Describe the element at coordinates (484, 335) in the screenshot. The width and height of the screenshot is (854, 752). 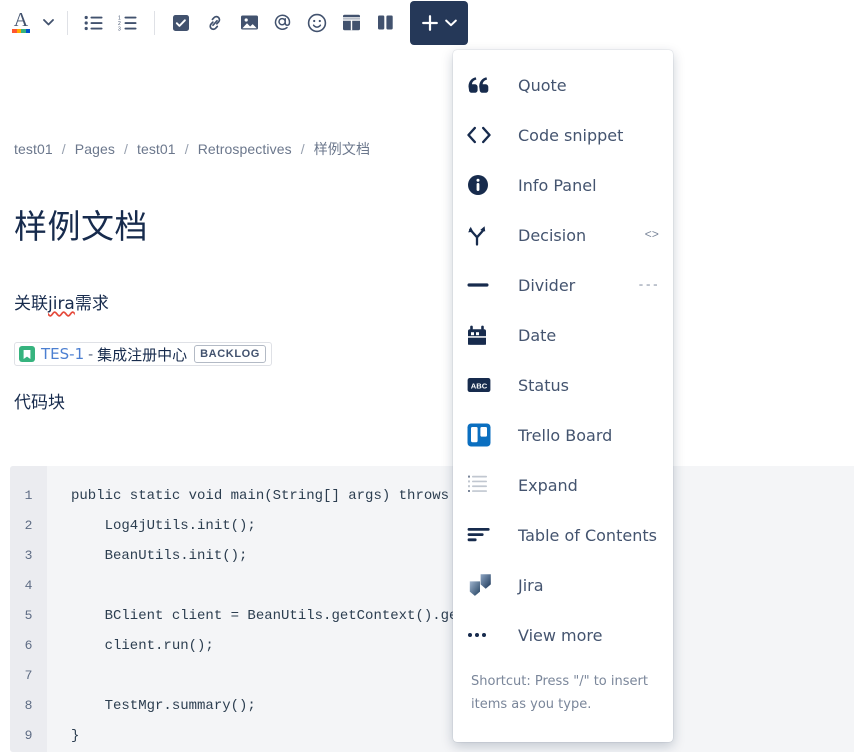
I see `calendar-date-icon` at that location.